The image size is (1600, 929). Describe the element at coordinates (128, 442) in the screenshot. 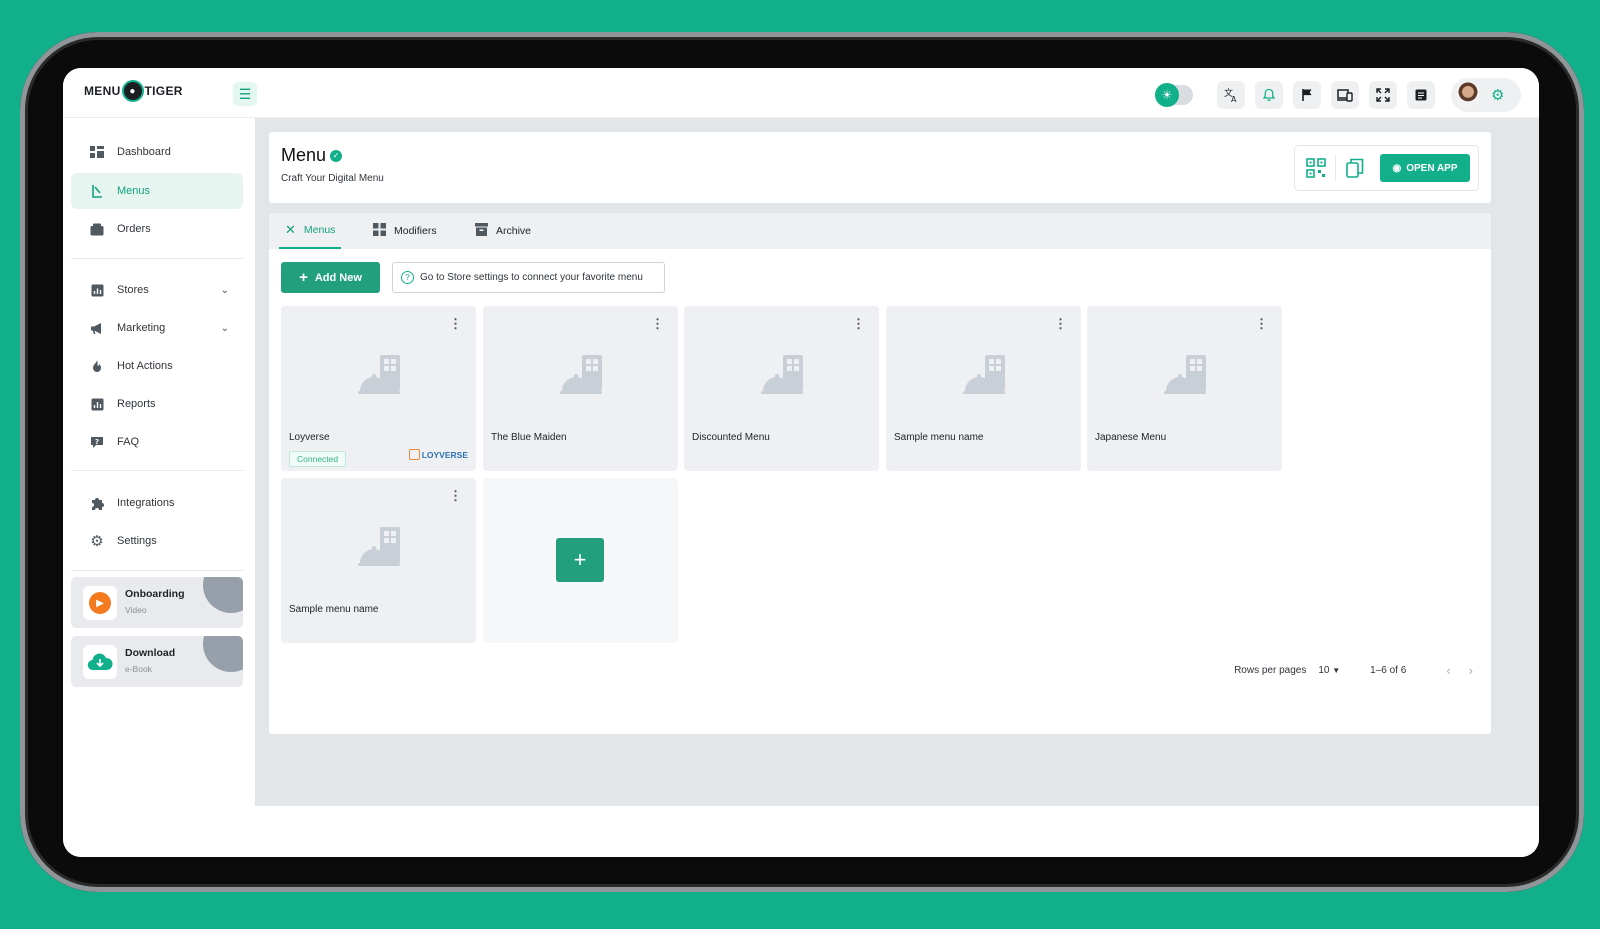

I see `sidebar-item-label: FAQ` at that location.